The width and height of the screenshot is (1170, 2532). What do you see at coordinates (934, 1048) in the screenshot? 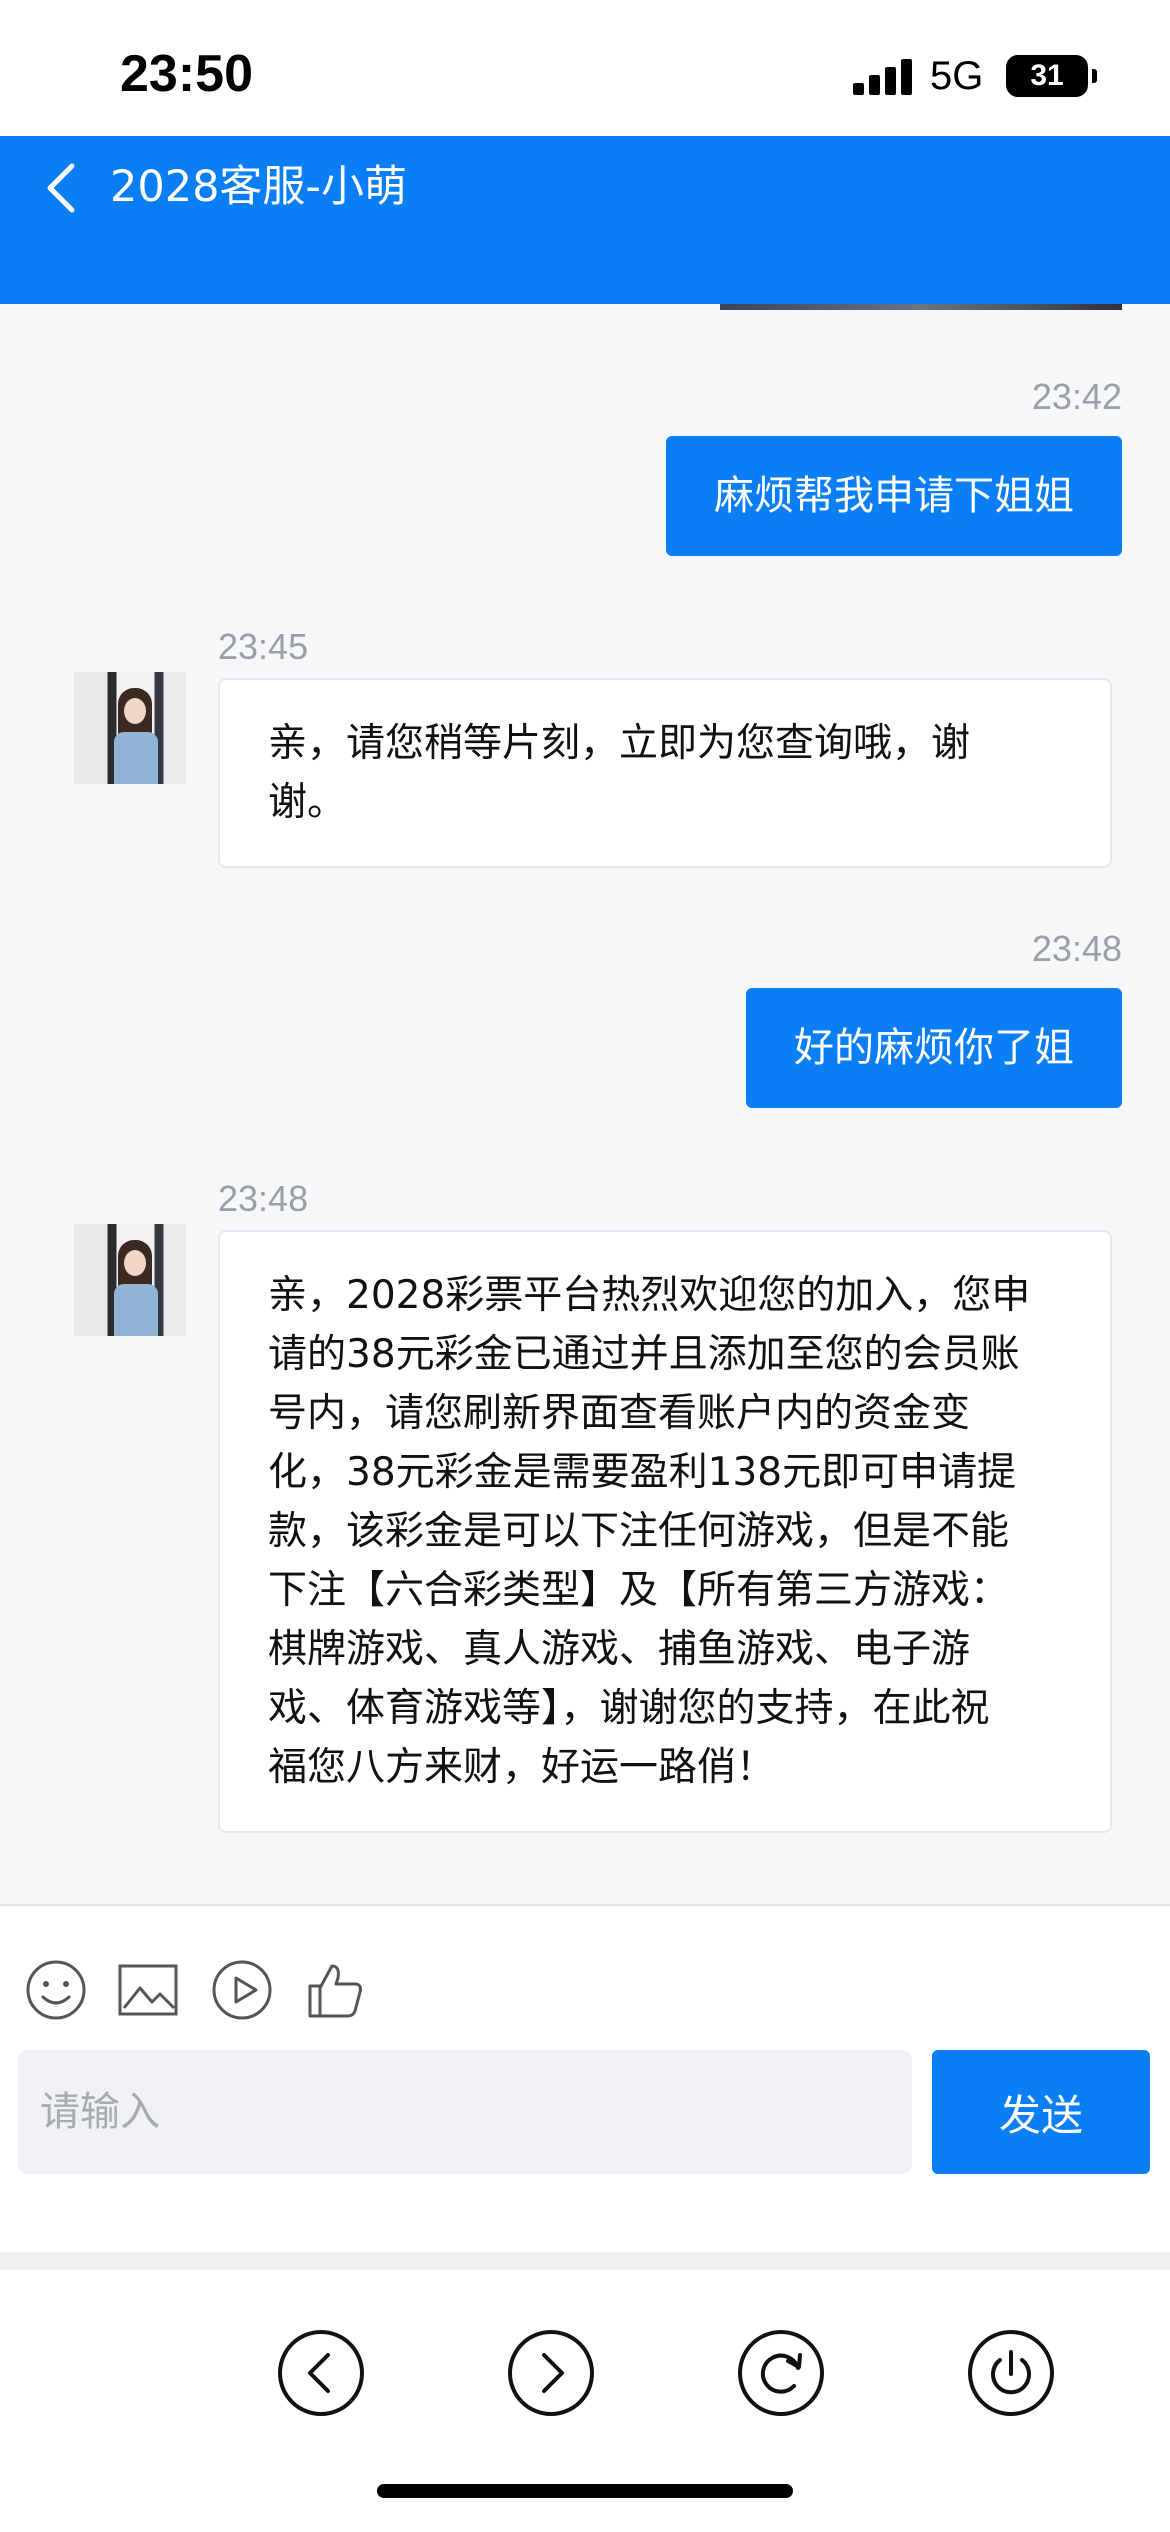
I see `outgoing-message-bubble: 好的麻烦你了姐` at bounding box center [934, 1048].